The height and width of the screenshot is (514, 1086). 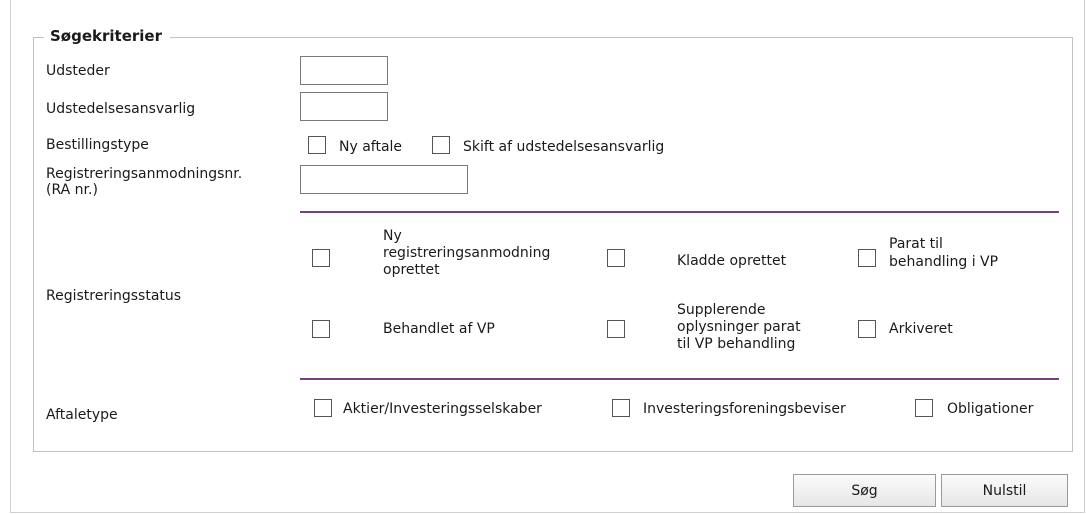 What do you see at coordinates (1004, 490) in the screenshot?
I see `reset-button: Nulstil` at bounding box center [1004, 490].